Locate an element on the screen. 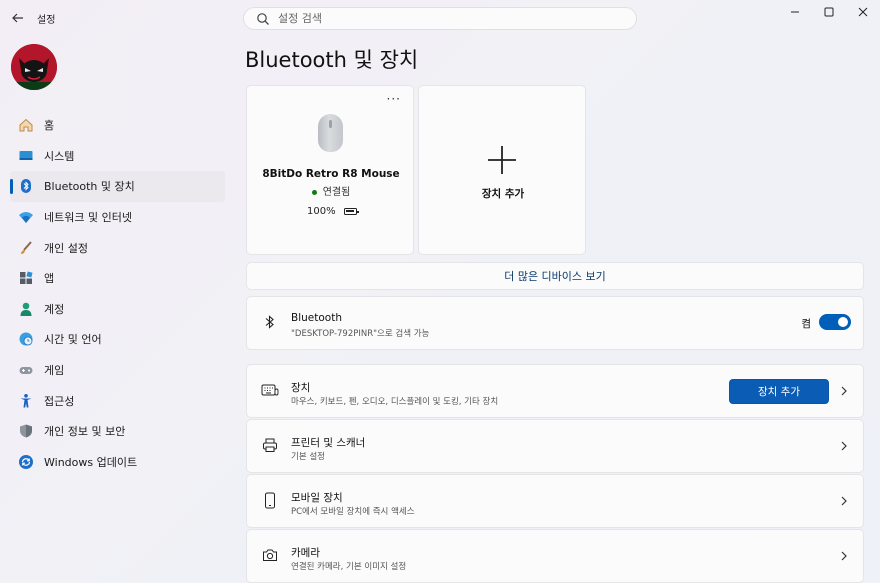 The height and width of the screenshot is (583, 880). back-button is located at coordinates (18, 18).